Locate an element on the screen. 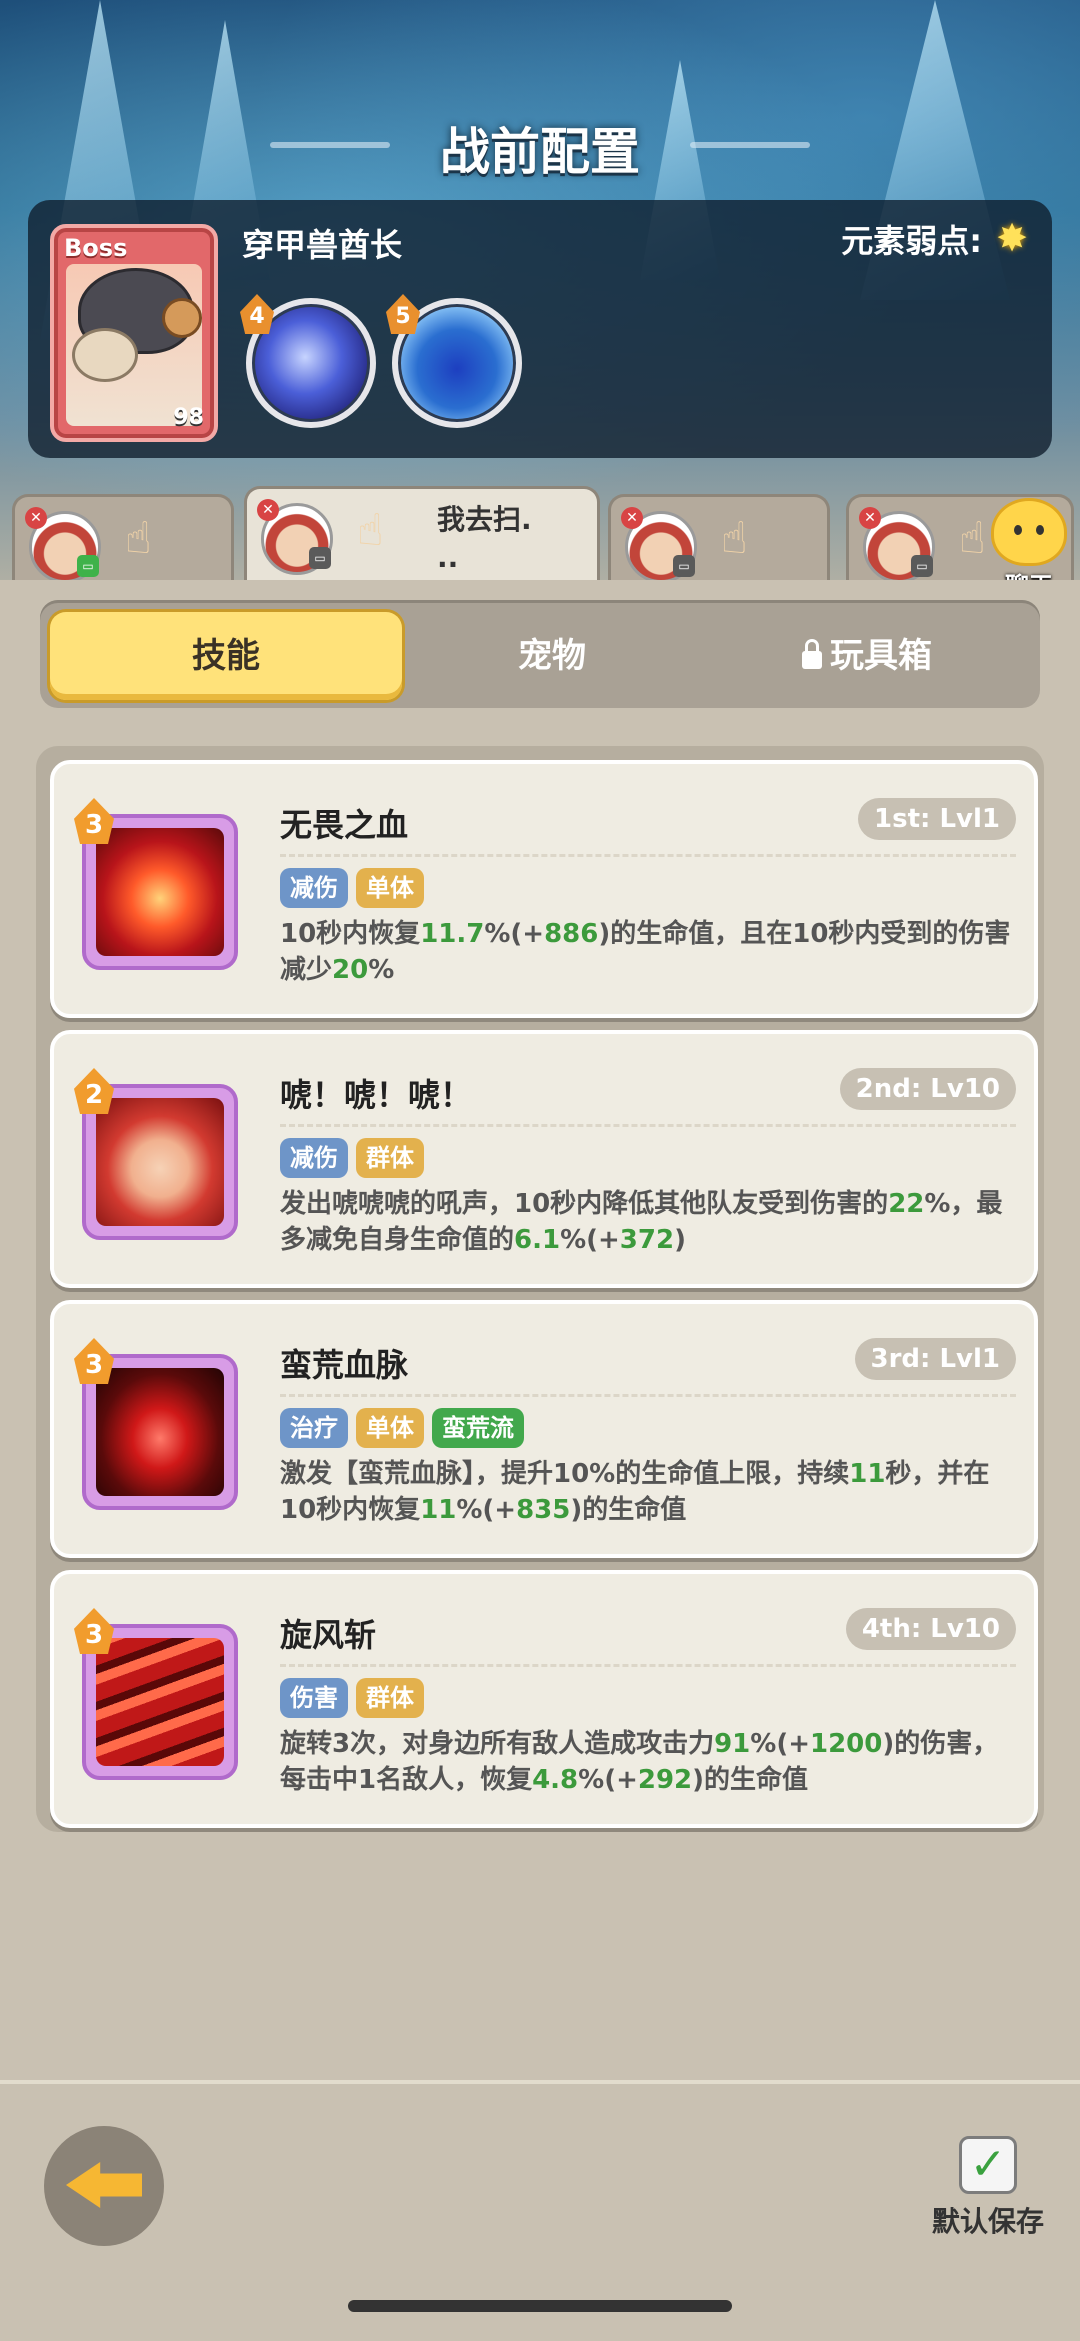  skill-tags: 减伤 单体 is located at coordinates (356, 888).